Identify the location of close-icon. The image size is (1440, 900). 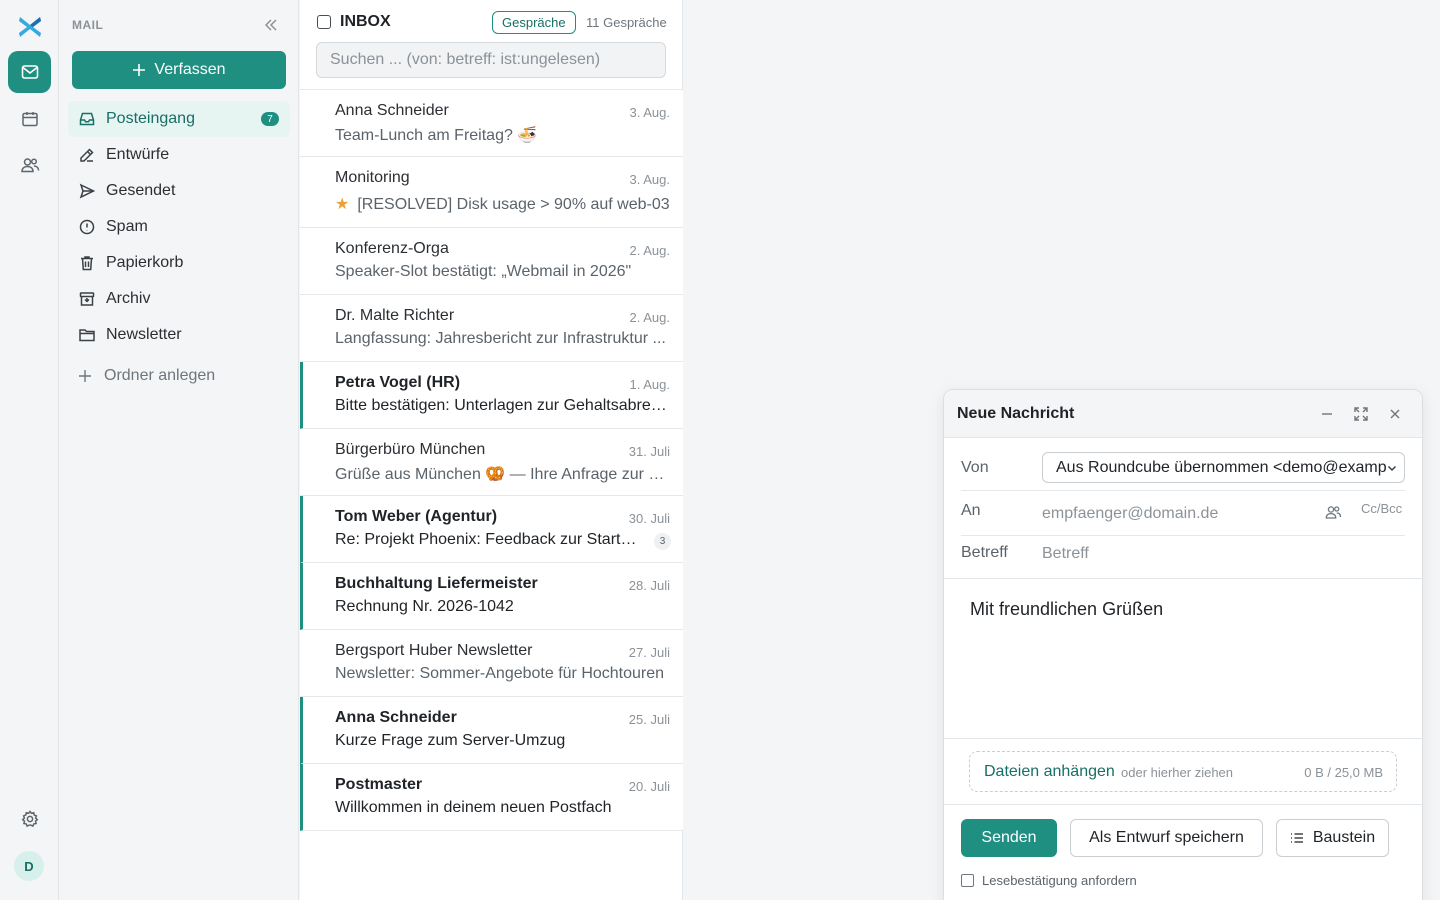
(1395, 414).